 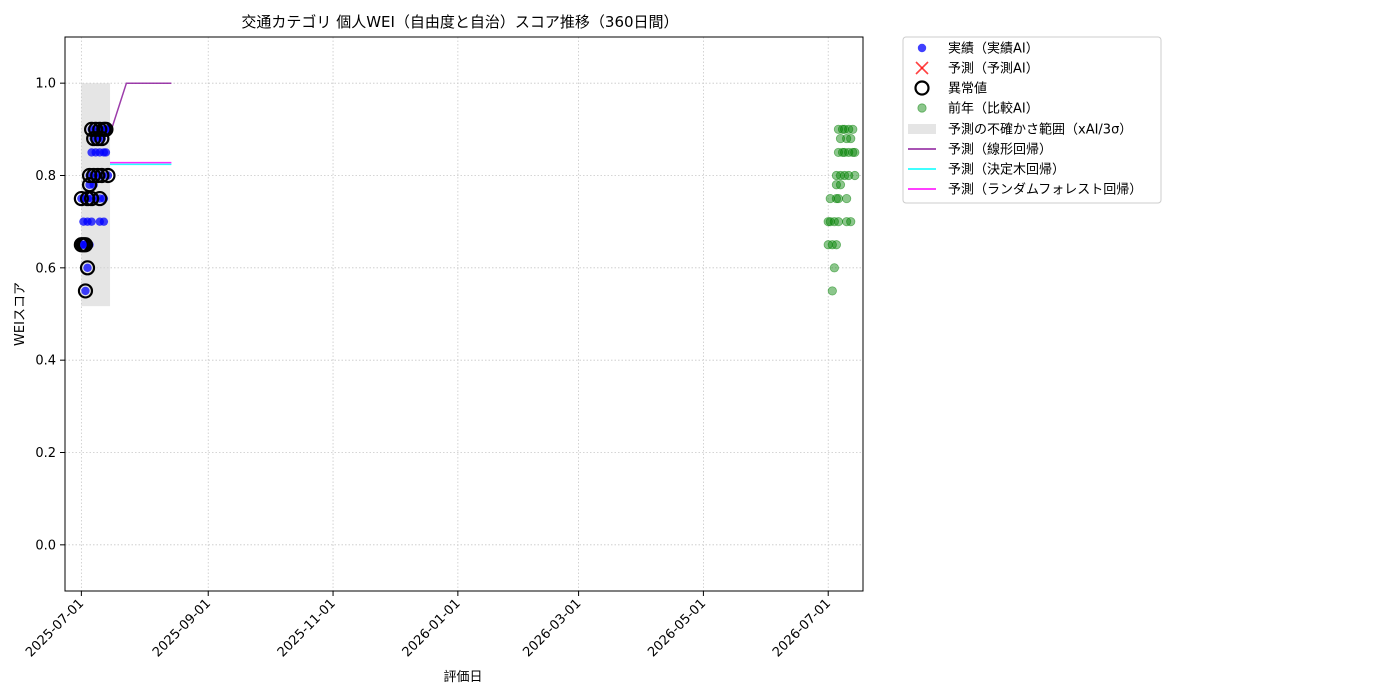 What do you see at coordinates (922, 48) in the screenshot?
I see `legend-actual-key` at bounding box center [922, 48].